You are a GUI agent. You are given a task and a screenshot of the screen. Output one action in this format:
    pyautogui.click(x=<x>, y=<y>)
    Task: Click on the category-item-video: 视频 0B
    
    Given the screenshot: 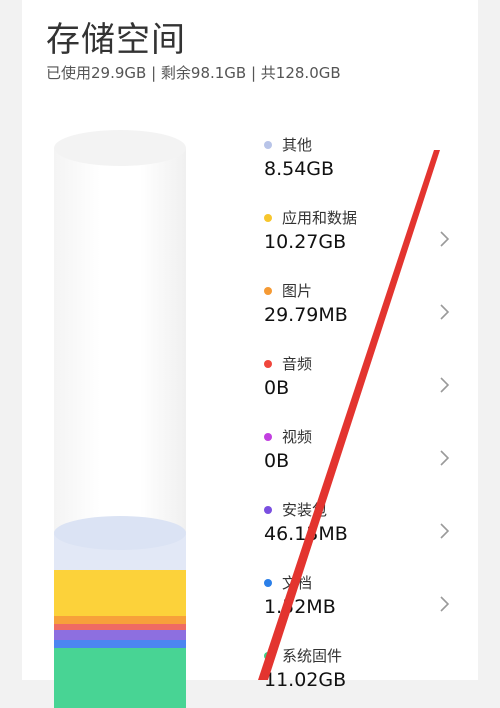 What is the action you would take?
    pyautogui.click(x=359, y=456)
    